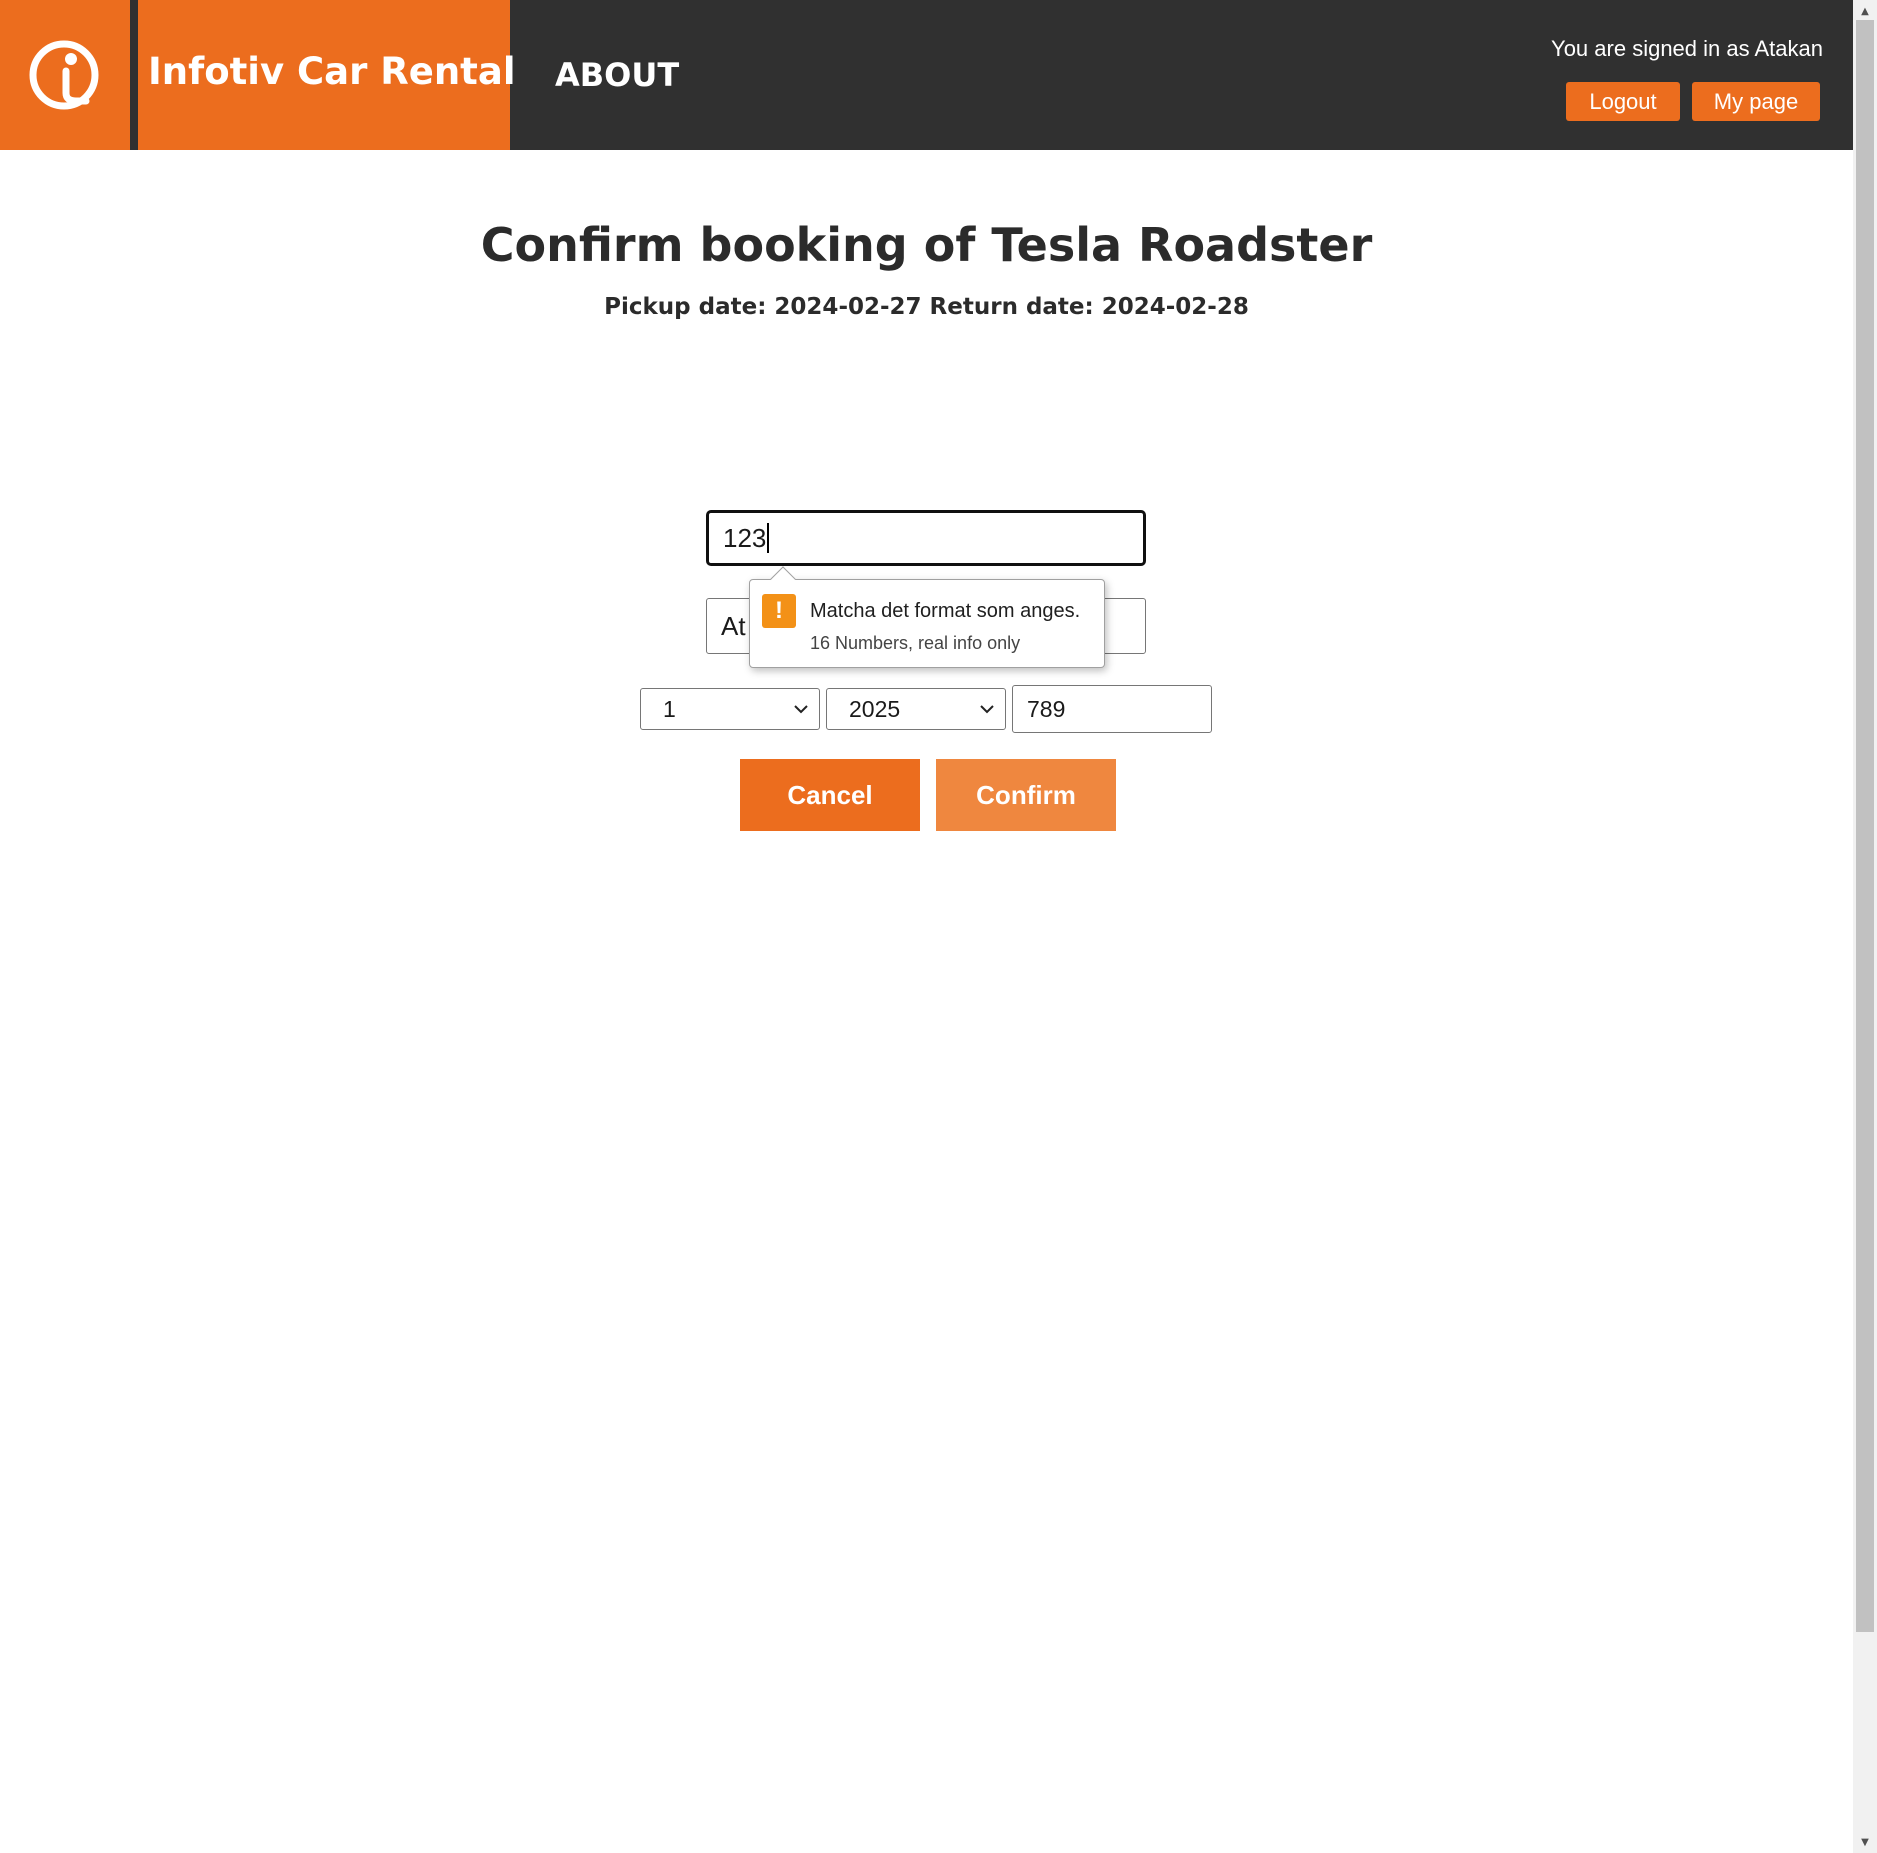 The width and height of the screenshot is (1877, 1853). I want to click on page-title: Confirm booking of Tesla Roadster, so click(926, 245).